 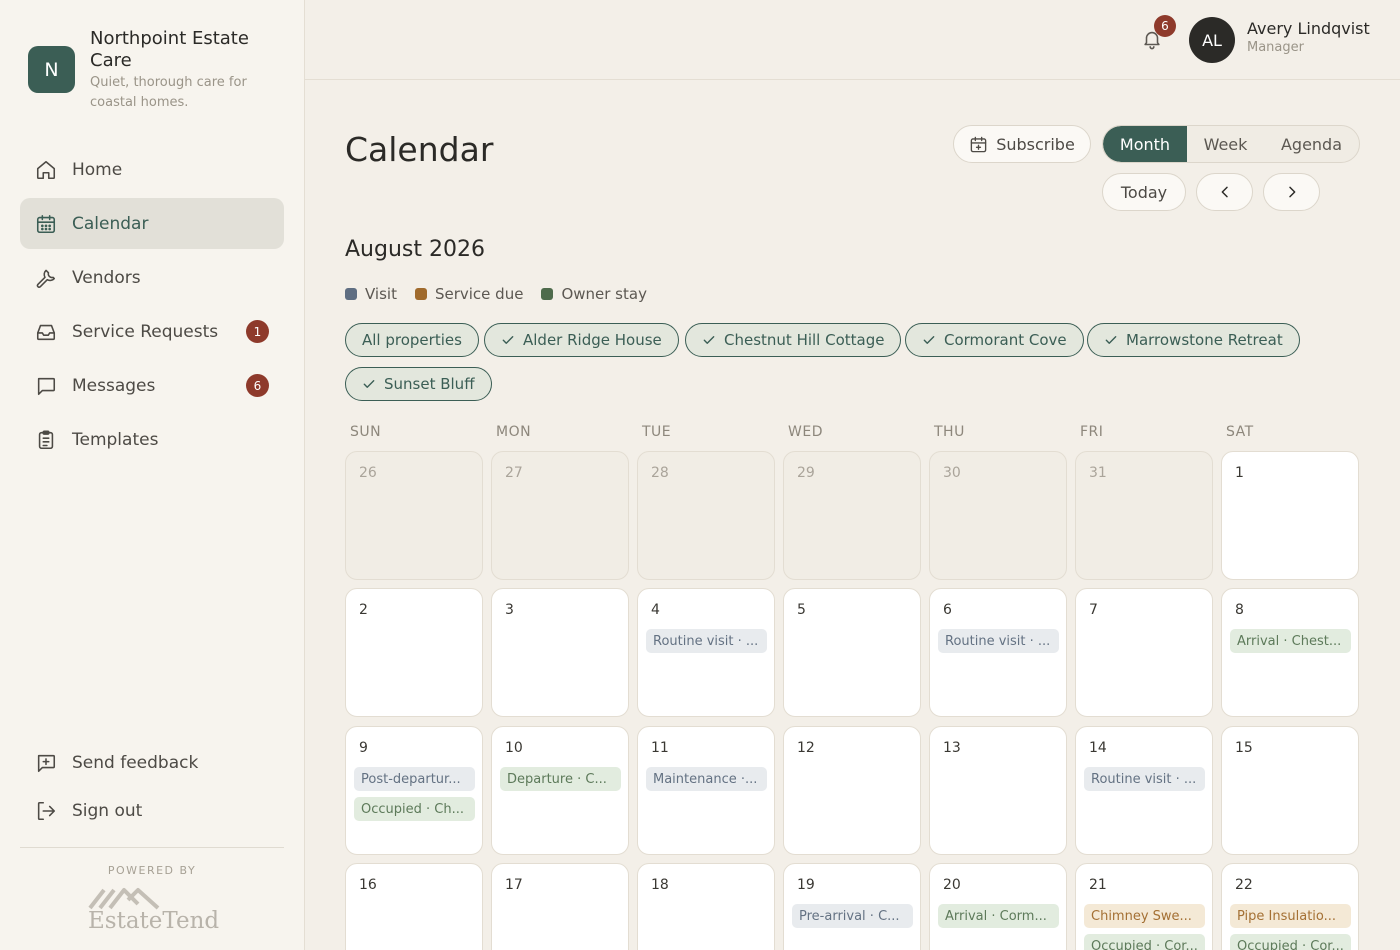 I want to click on calendar-day: 1, so click(x=1290, y=515).